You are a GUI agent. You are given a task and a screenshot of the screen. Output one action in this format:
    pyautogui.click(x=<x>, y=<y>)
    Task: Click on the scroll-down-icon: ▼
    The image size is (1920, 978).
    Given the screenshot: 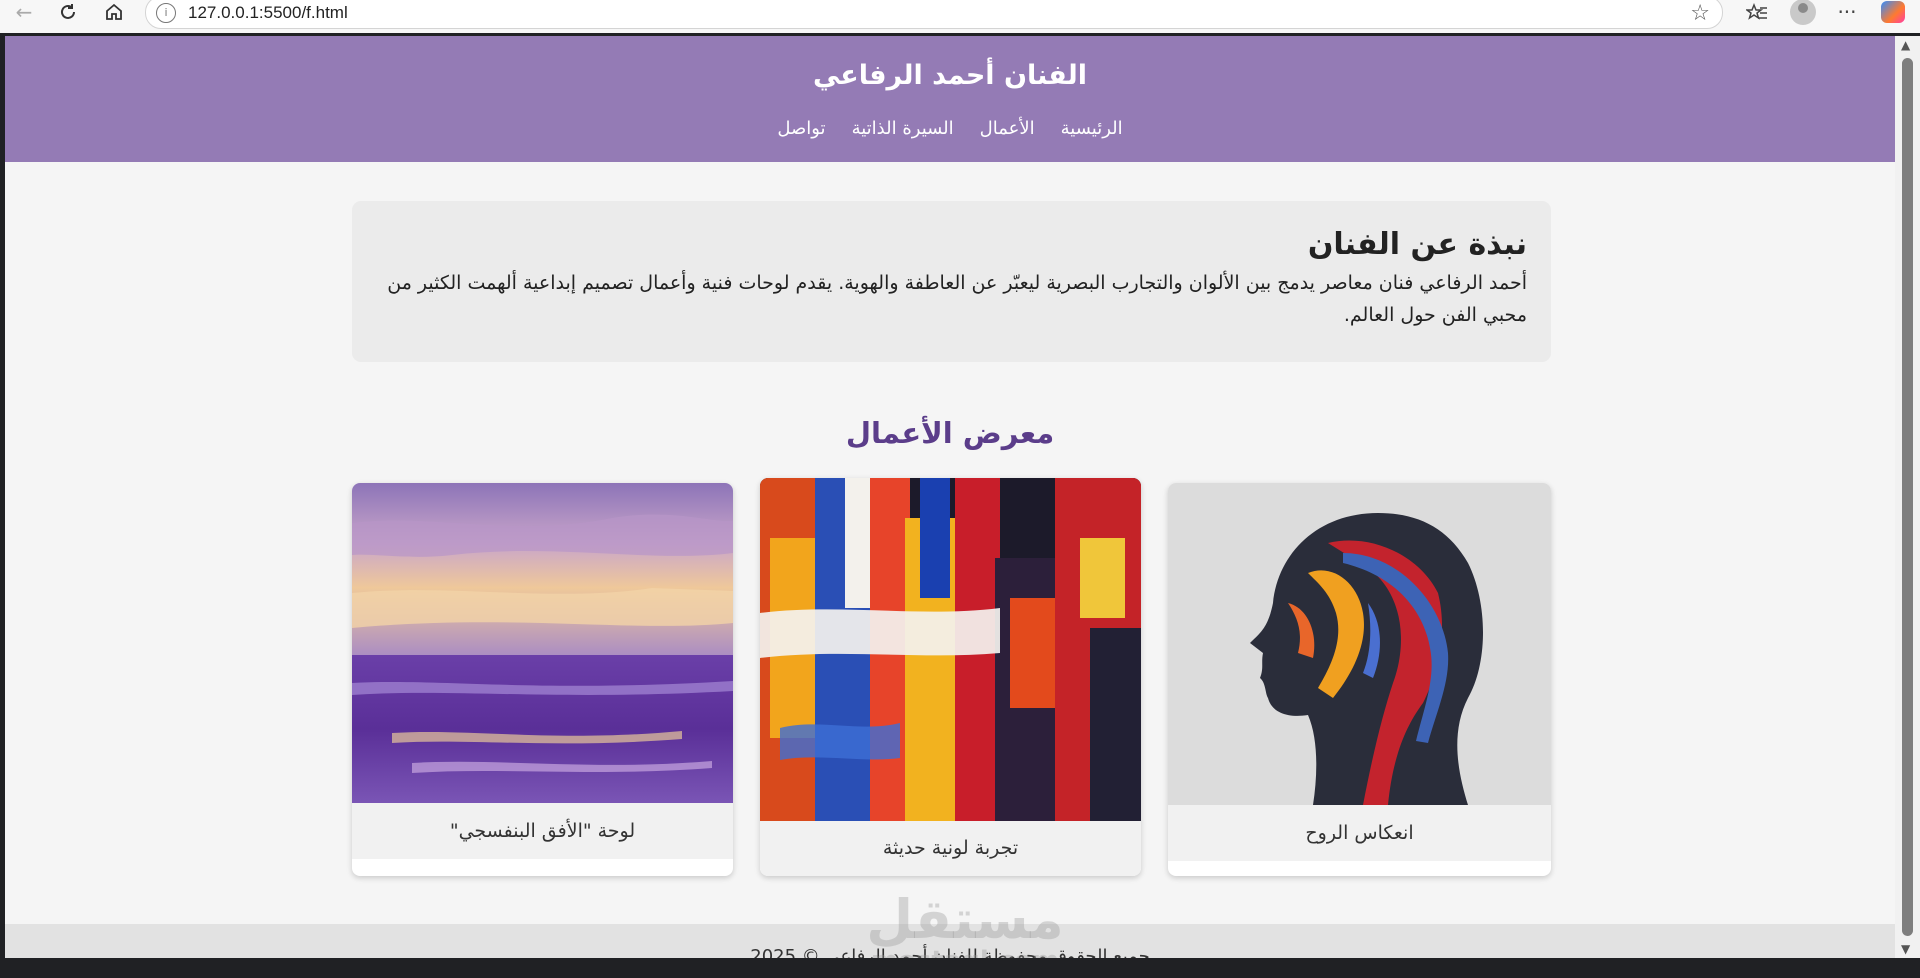 What is the action you would take?
    pyautogui.click(x=1905, y=949)
    